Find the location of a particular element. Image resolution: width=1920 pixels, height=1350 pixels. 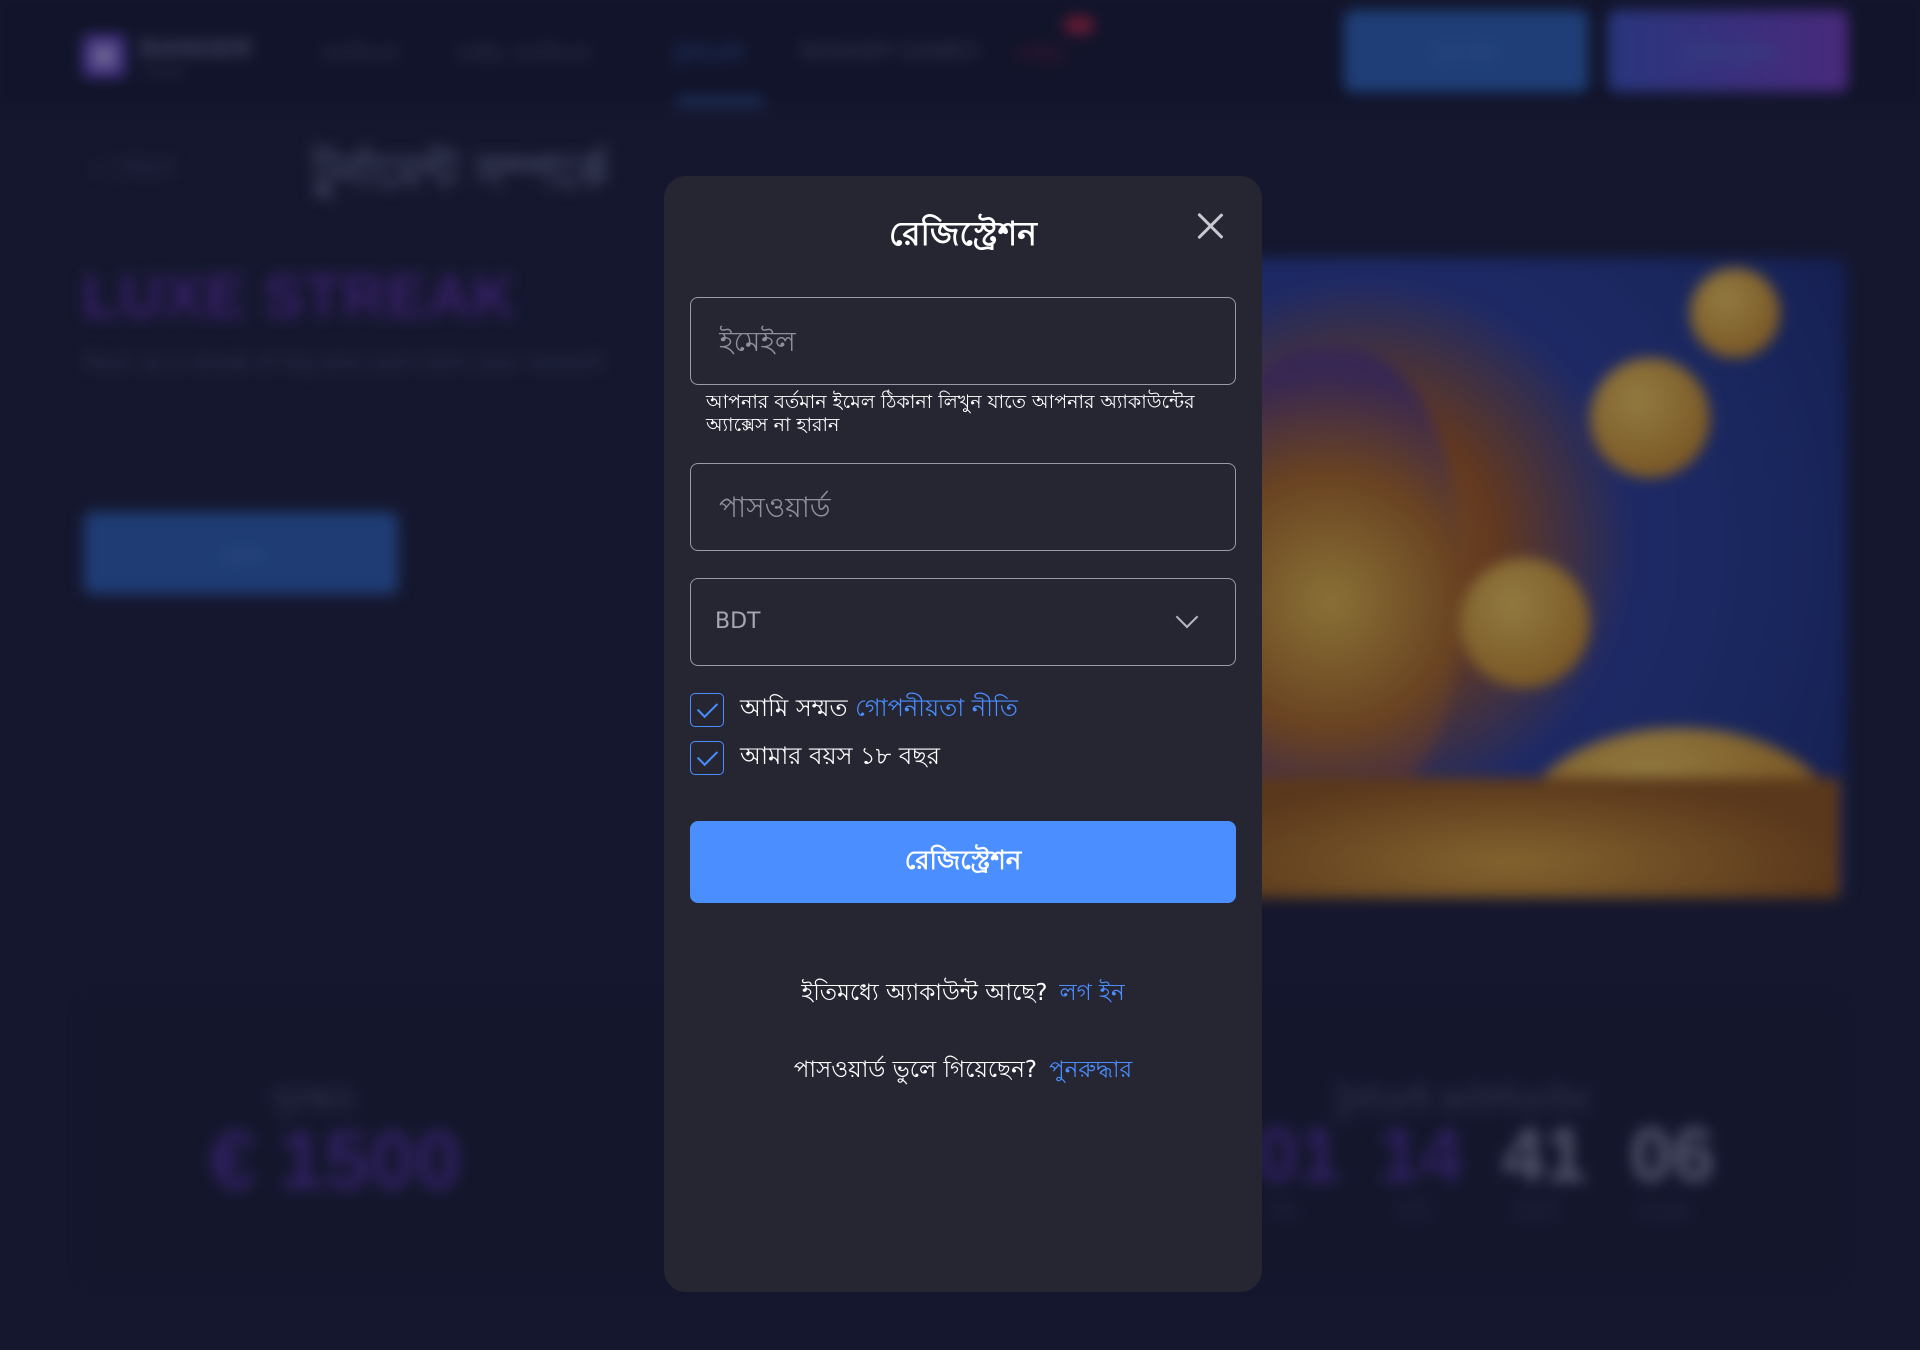

forgot-password-row: পাসওয়ার্ড ভুলে গিয়েছেন? পুনরুদ্ধার is located at coordinates (963, 1070).